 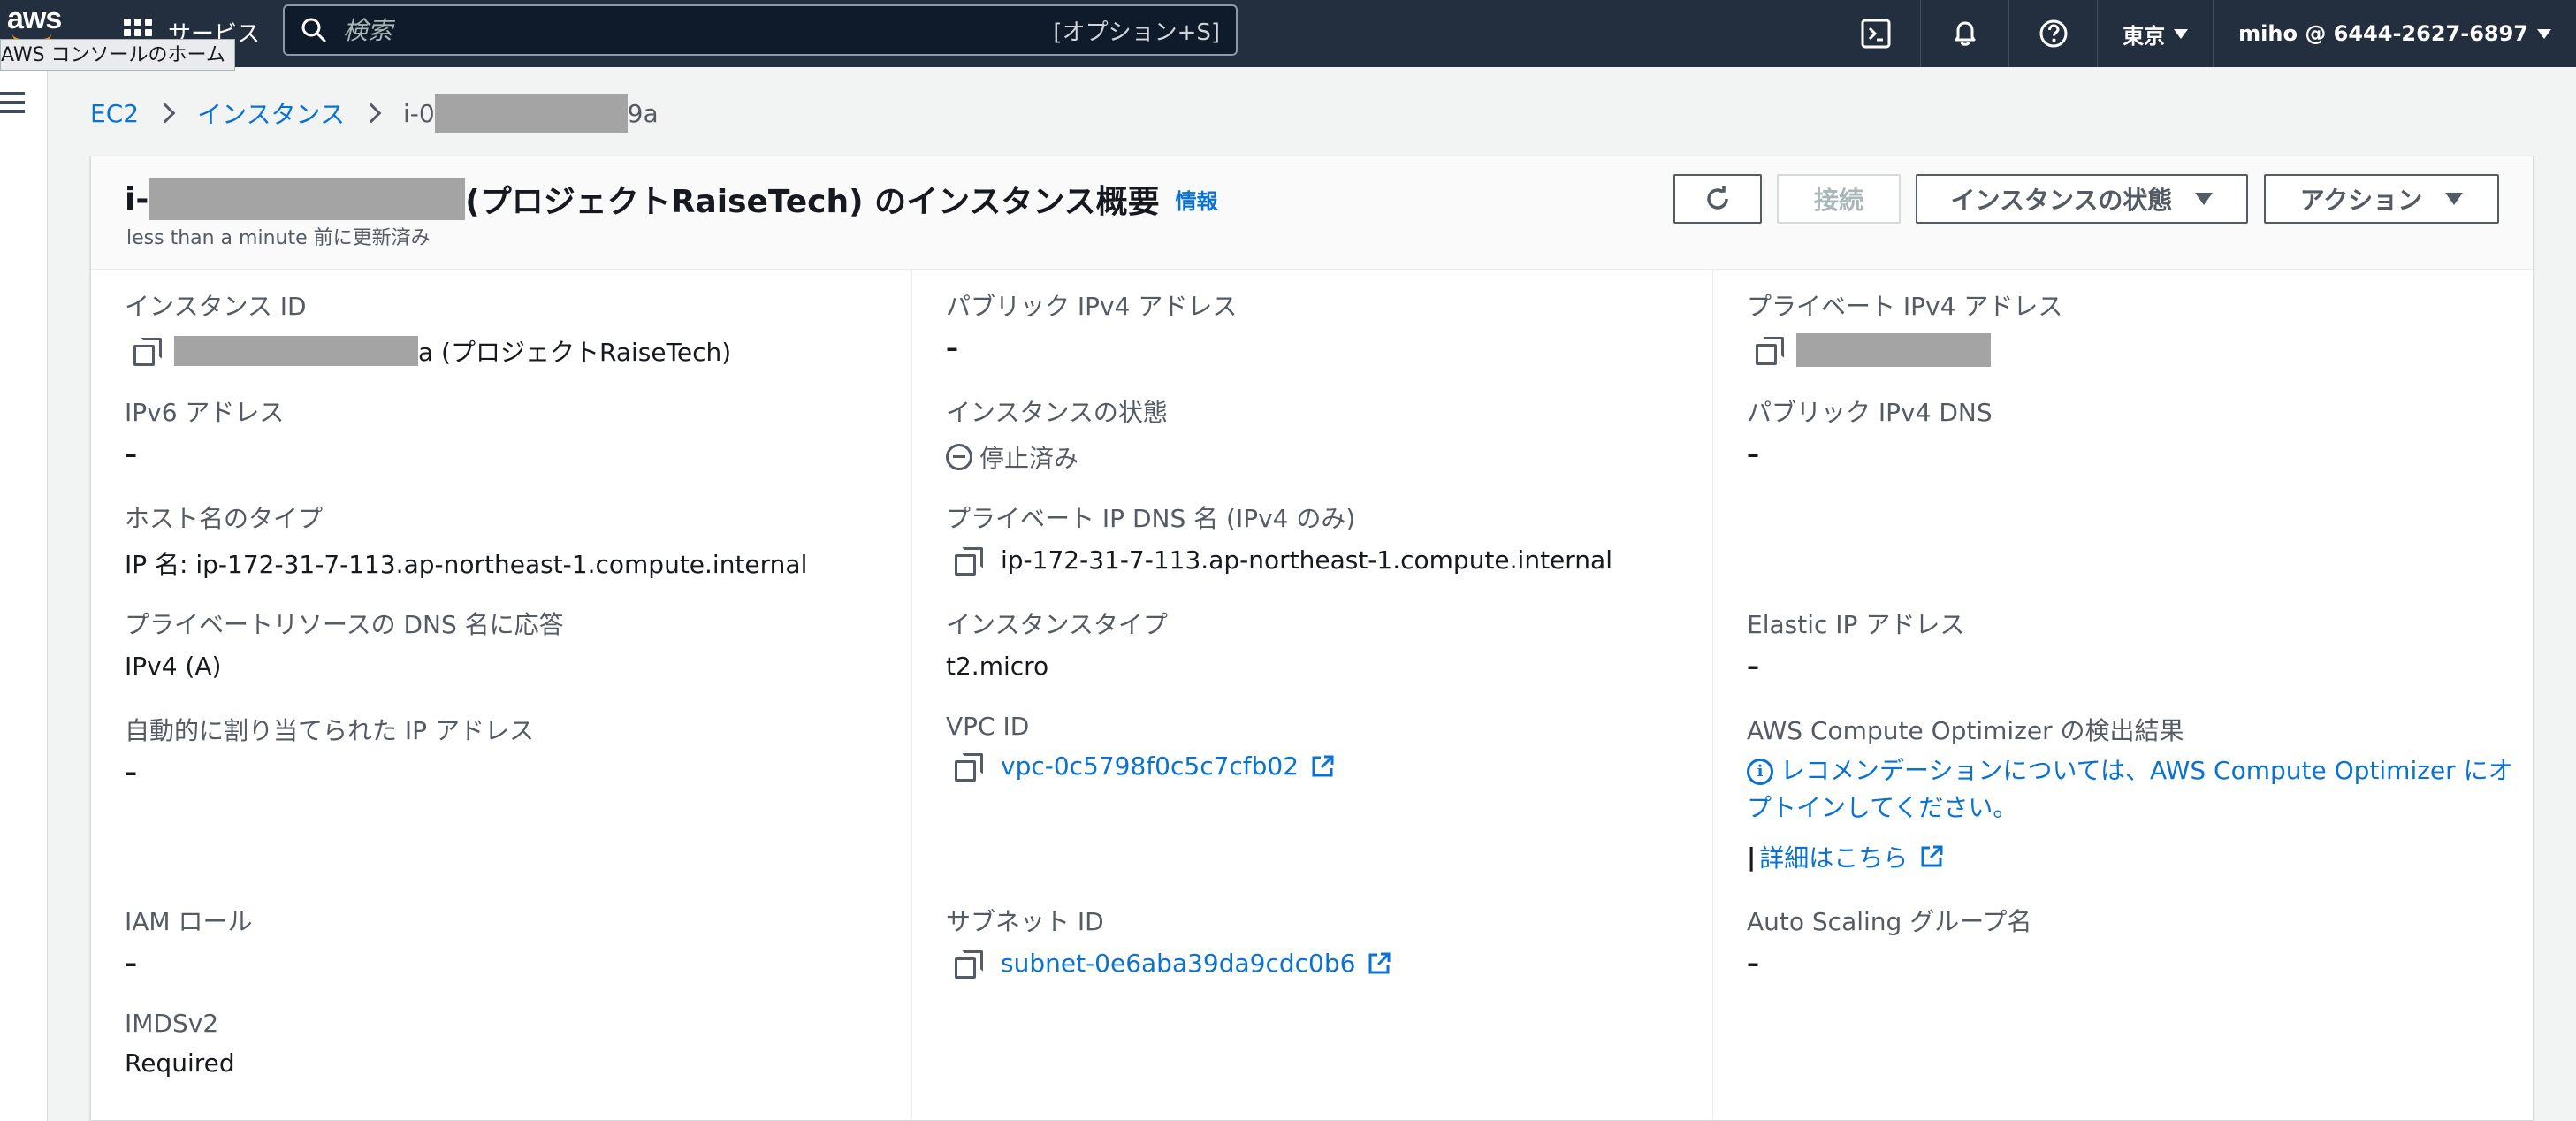 What do you see at coordinates (959, 457) in the screenshot?
I see `stopped-icon` at bounding box center [959, 457].